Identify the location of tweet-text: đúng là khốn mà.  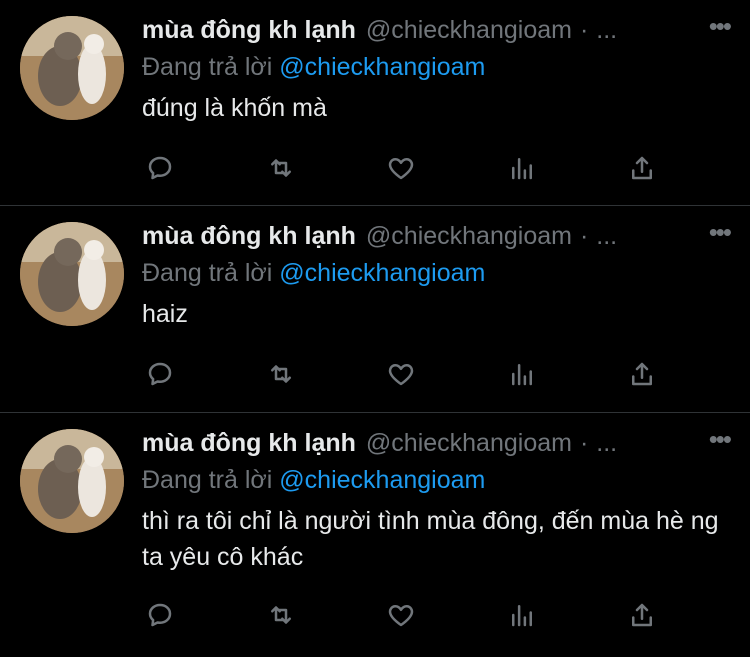
(234, 108).